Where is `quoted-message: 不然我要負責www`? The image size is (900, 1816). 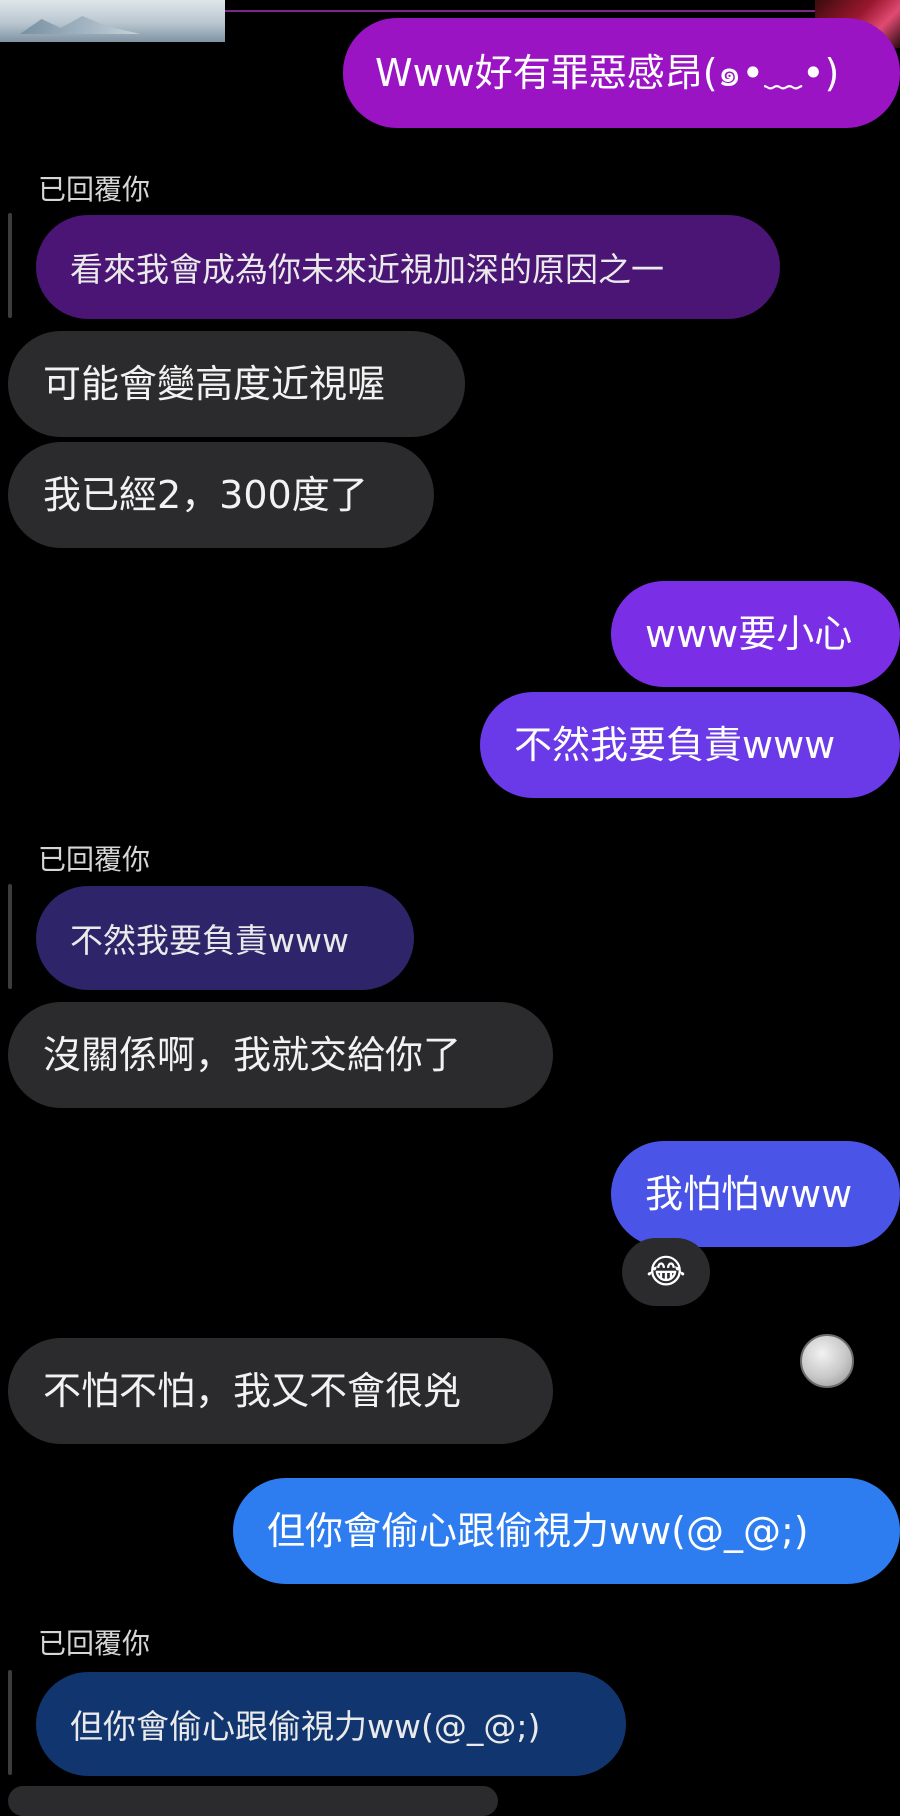
quoted-message: 不然我要負責www is located at coordinates (225, 938).